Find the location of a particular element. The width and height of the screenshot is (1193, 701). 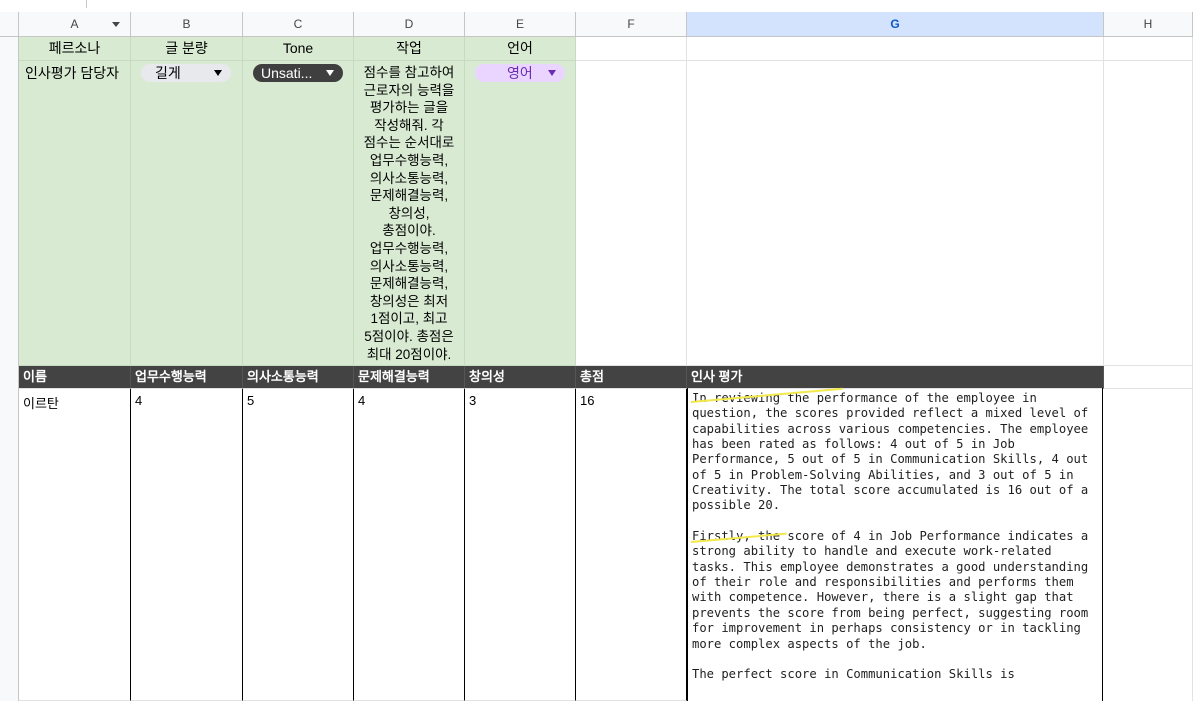

column-letter: A is located at coordinates (74, 24).